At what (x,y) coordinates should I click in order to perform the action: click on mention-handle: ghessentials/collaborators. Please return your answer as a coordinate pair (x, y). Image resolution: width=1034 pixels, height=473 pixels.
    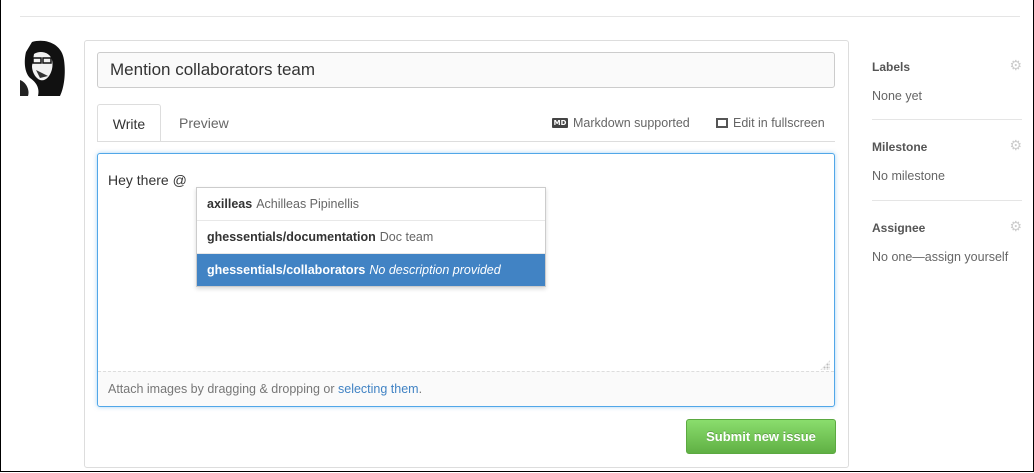
    Looking at the image, I should click on (286, 270).